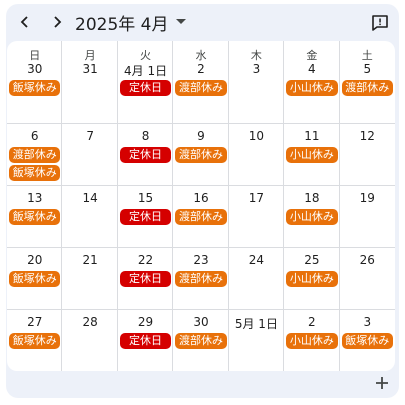 The width and height of the screenshot is (405, 405). Describe the element at coordinates (256, 260) in the screenshot. I see `day-number: 24` at that location.